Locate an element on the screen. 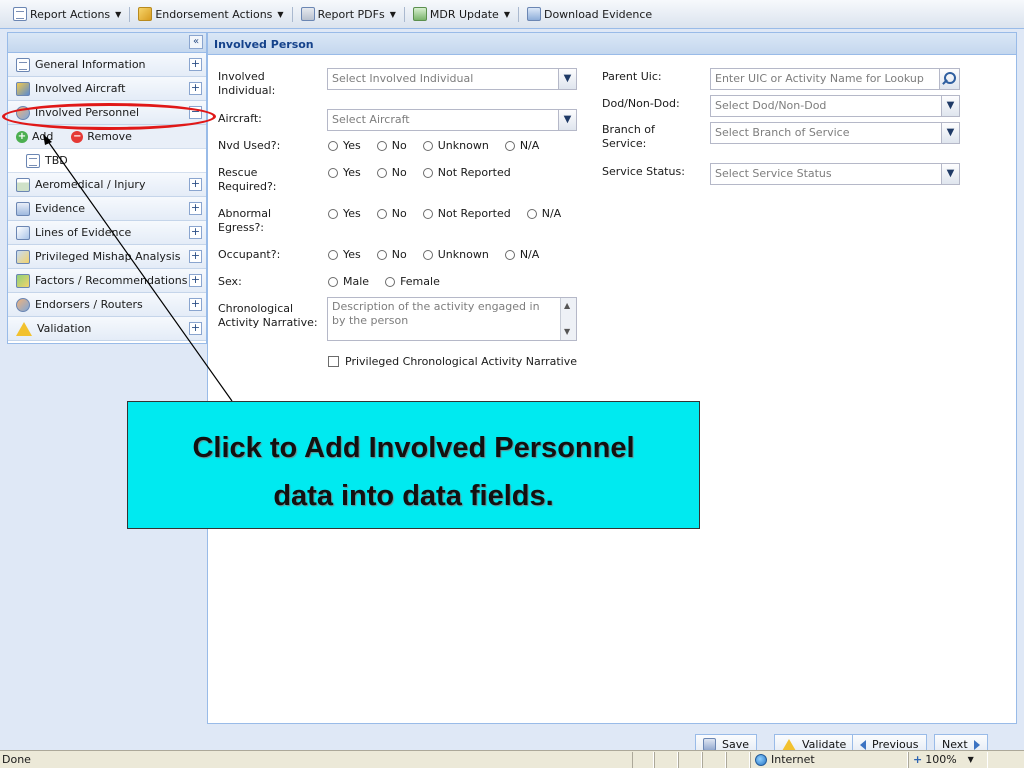 The width and height of the screenshot is (1024, 768). add-personnel-button: Add is located at coordinates (42, 136).